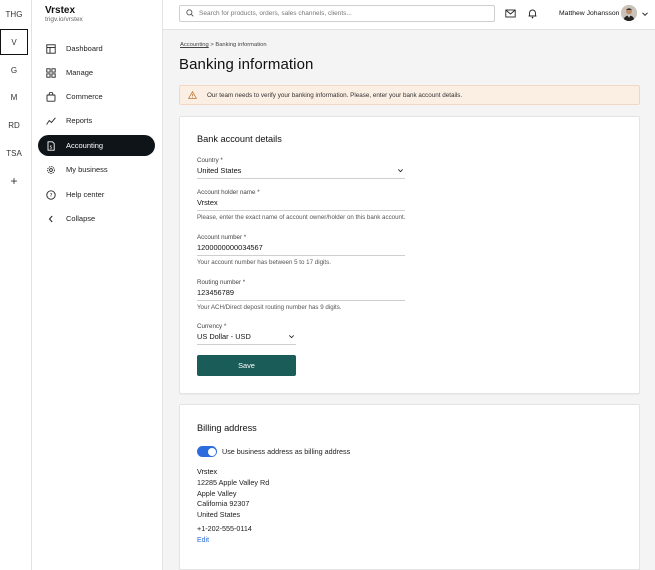 This screenshot has height=570, width=655. Describe the element at coordinates (14, 97) in the screenshot. I see `workspace-m: M` at that location.